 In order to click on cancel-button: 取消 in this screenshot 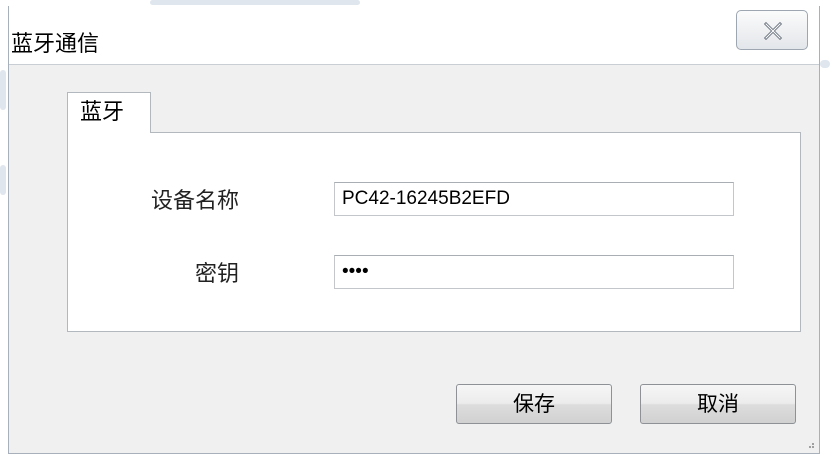, I will do `click(718, 404)`.